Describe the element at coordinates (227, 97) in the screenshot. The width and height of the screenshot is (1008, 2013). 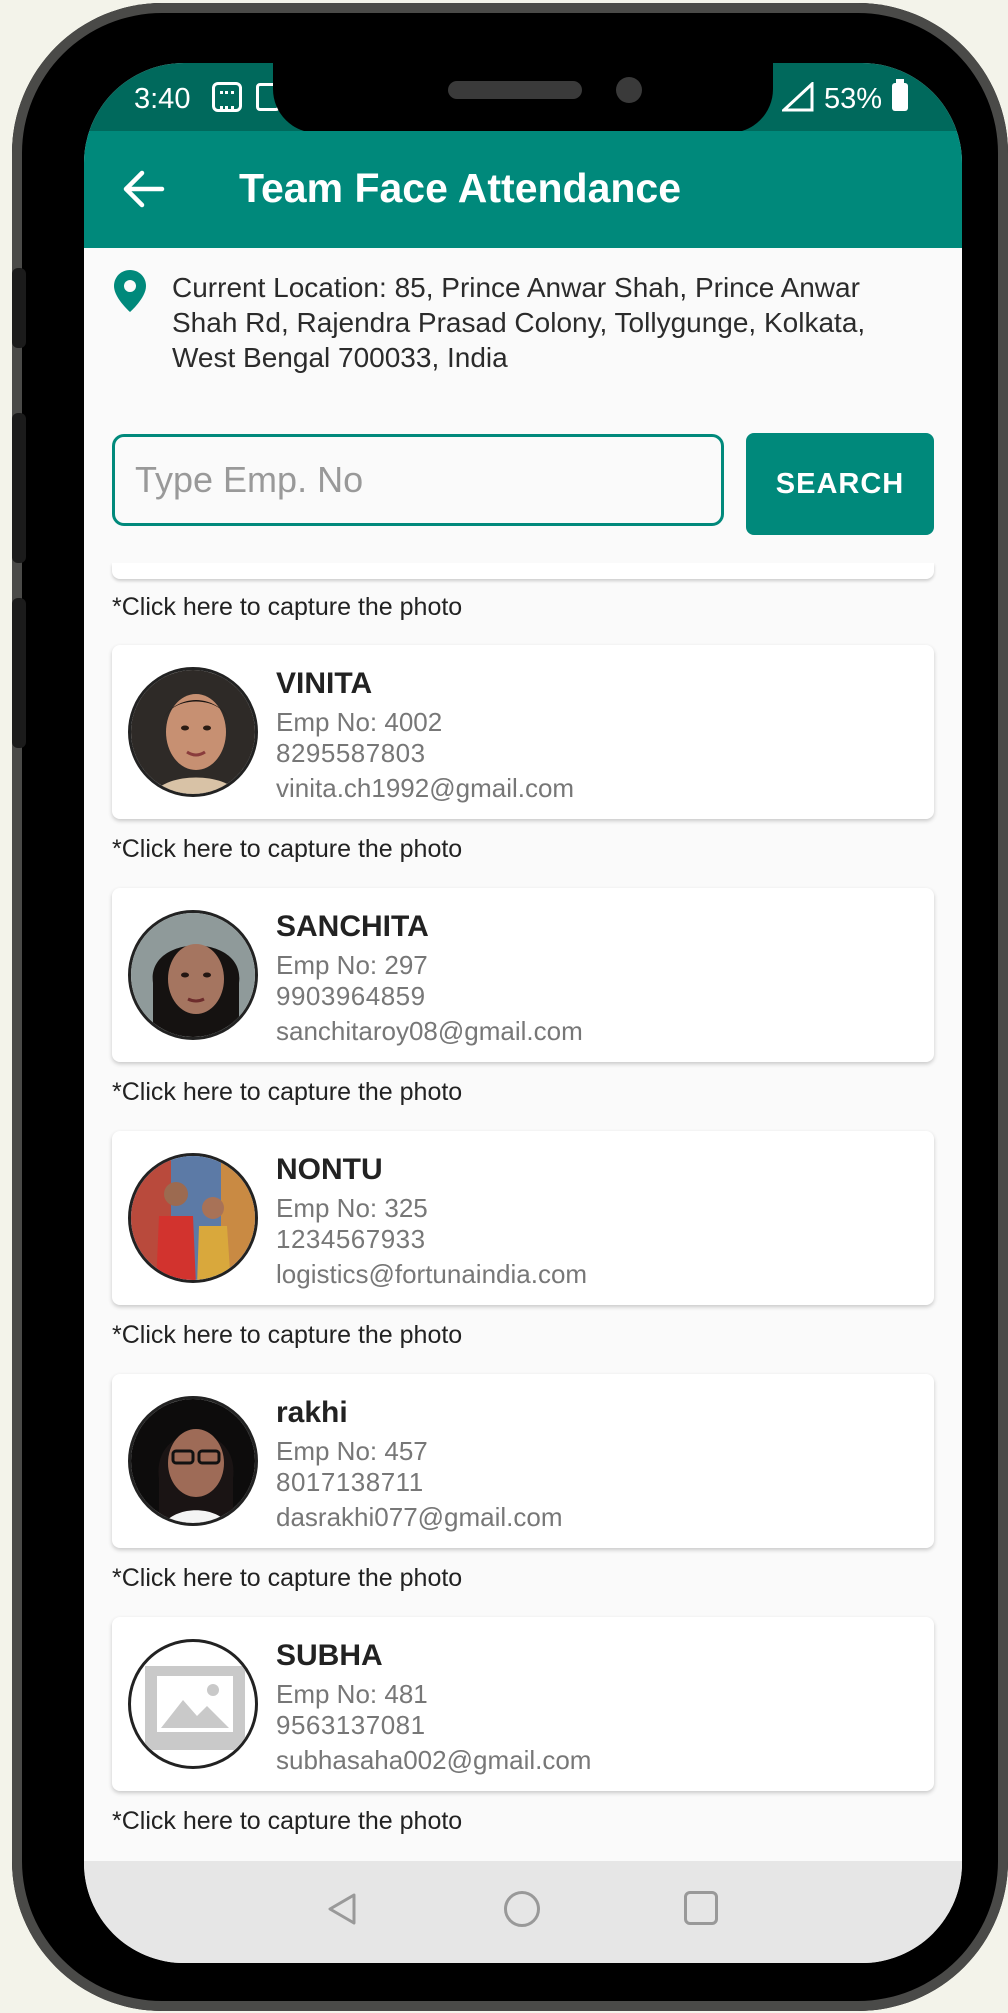
I see `notification-icon` at that location.